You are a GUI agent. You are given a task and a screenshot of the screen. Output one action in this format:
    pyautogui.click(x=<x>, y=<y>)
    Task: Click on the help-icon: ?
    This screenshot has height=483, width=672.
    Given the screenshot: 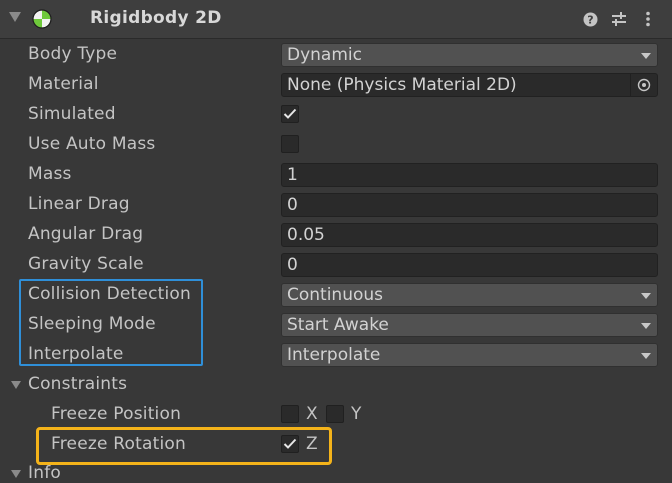 What is the action you would take?
    pyautogui.click(x=590, y=19)
    